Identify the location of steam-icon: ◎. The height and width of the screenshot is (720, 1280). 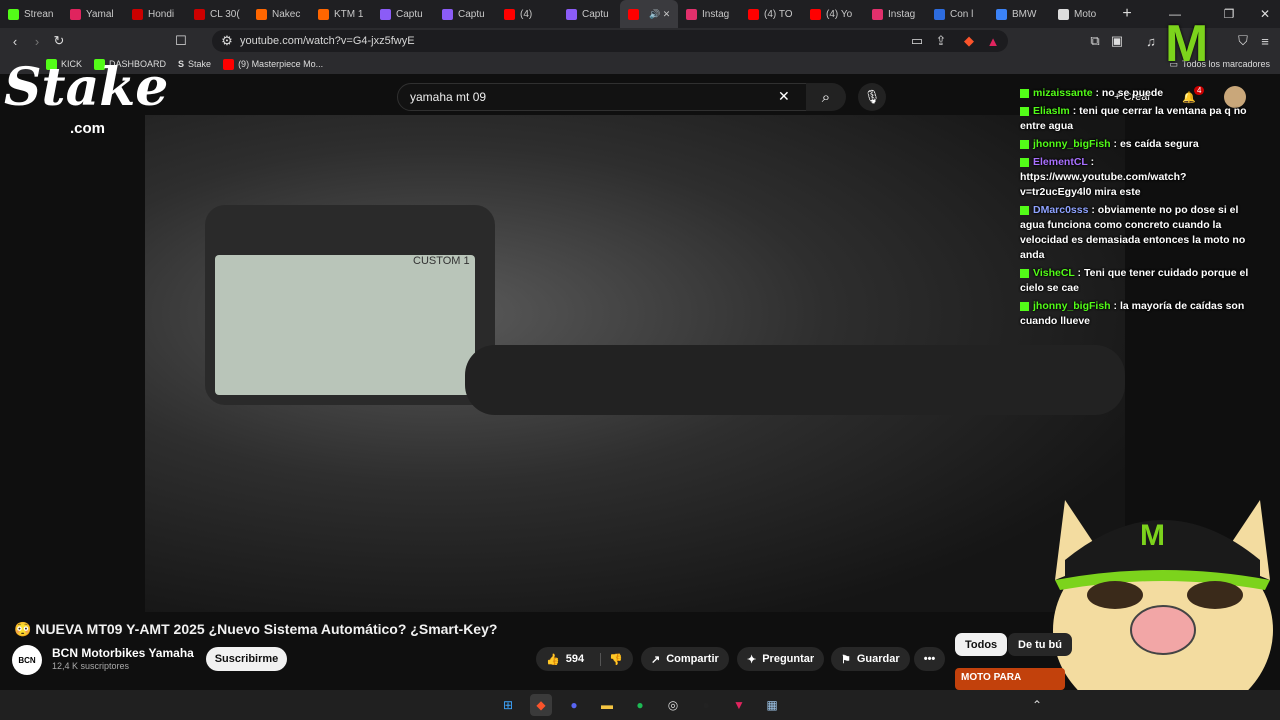
(673, 705).